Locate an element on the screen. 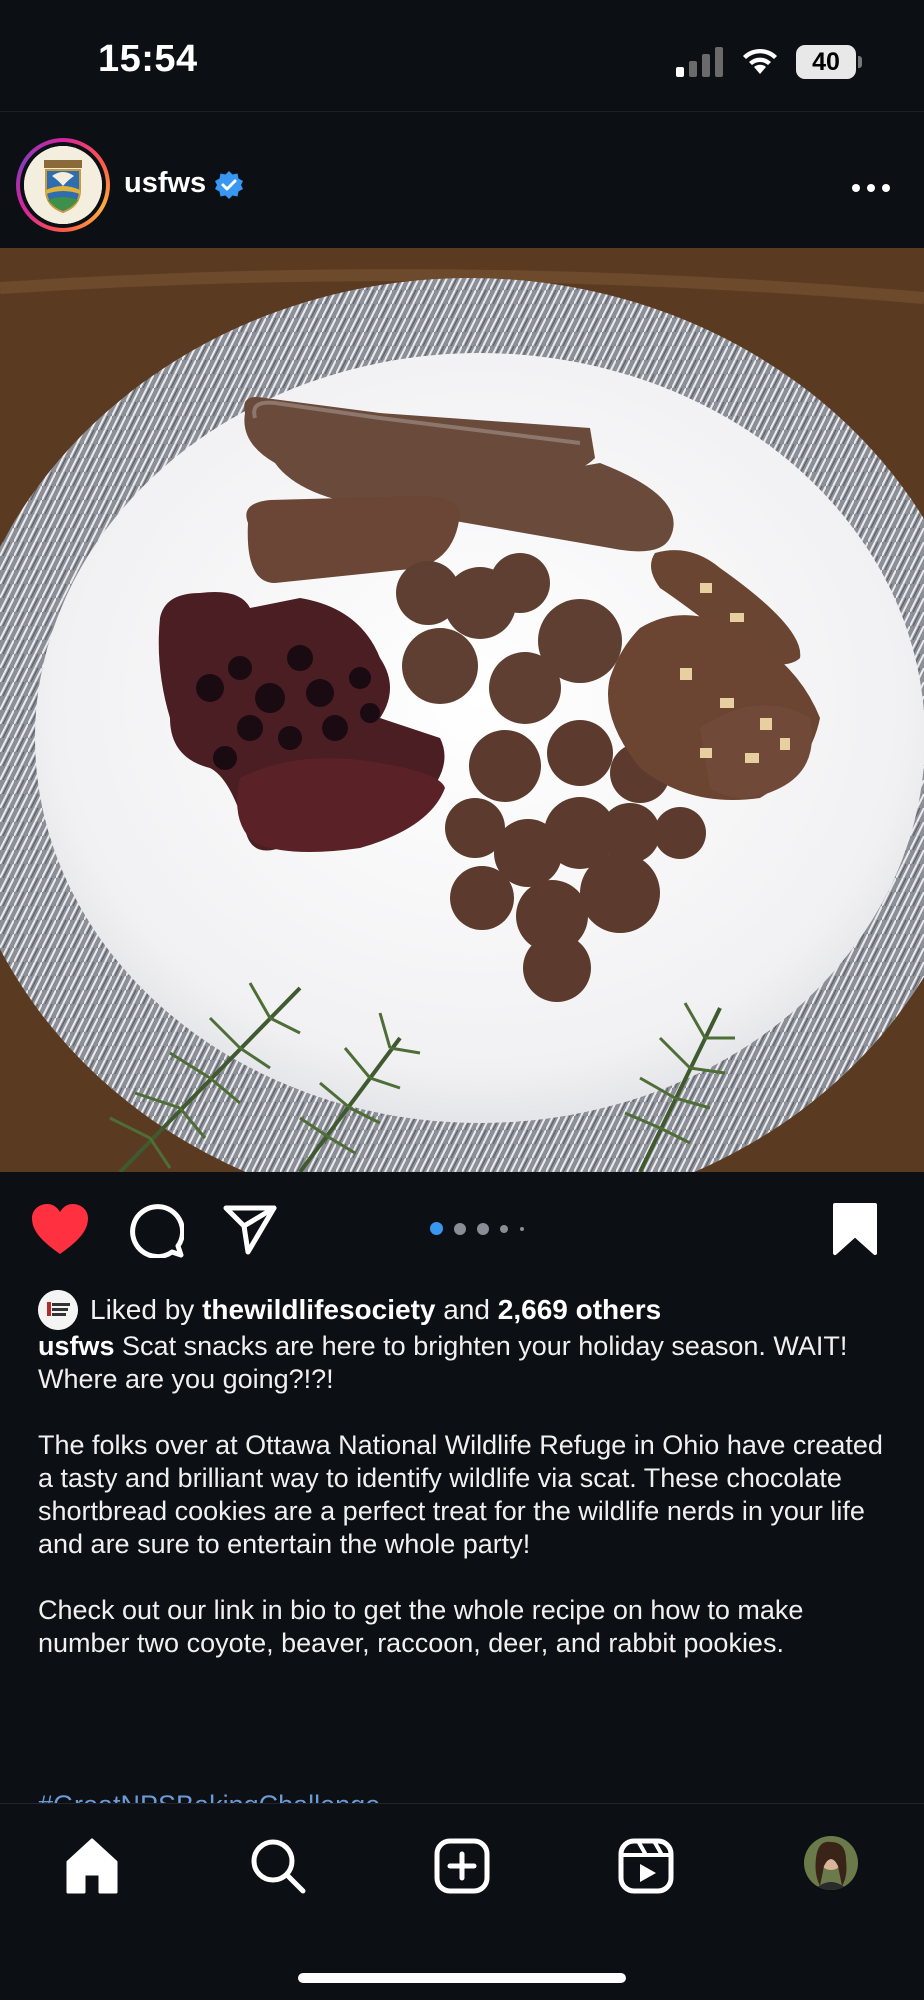 The width and height of the screenshot is (924, 2000). verified-badge-icon is located at coordinates (229, 185).